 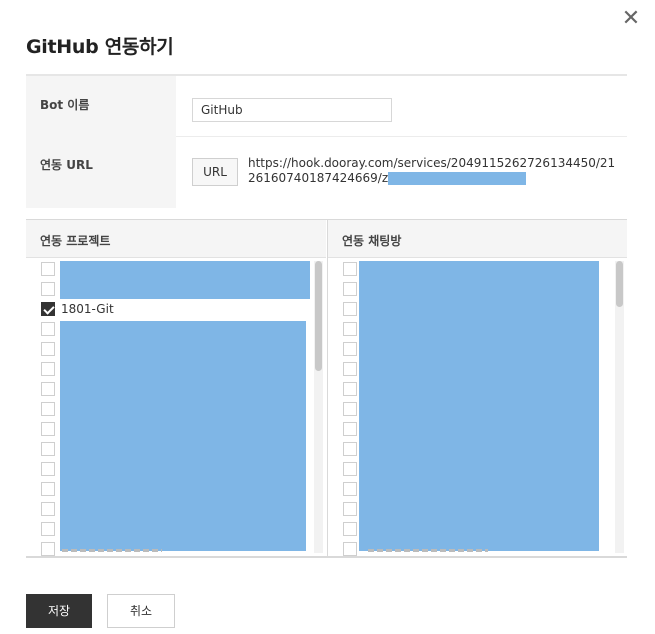 I want to click on url-label: 연동 URL, so click(x=66, y=165).